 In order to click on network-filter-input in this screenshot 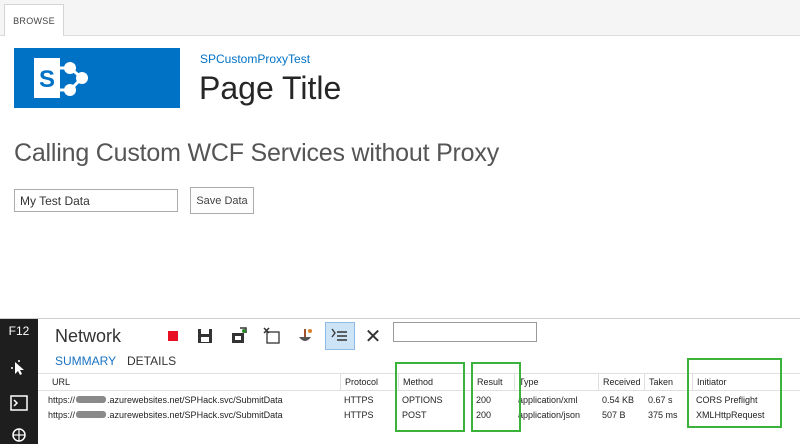, I will do `click(465, 332)`.